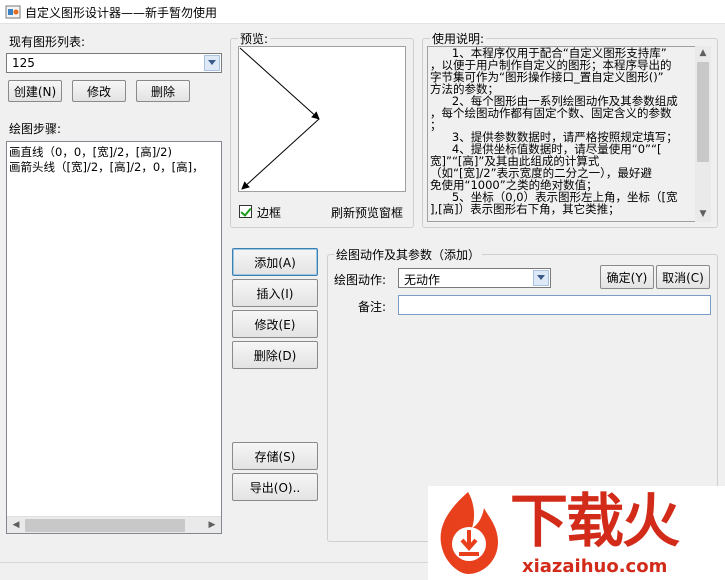  Describe the element at coordinates (279, 83) in the screenshot. I see `preview-line` at that location.